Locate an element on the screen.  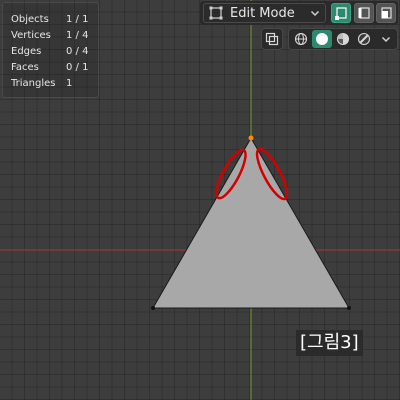
rendered-shading-button is located at coordinates (364, 39).